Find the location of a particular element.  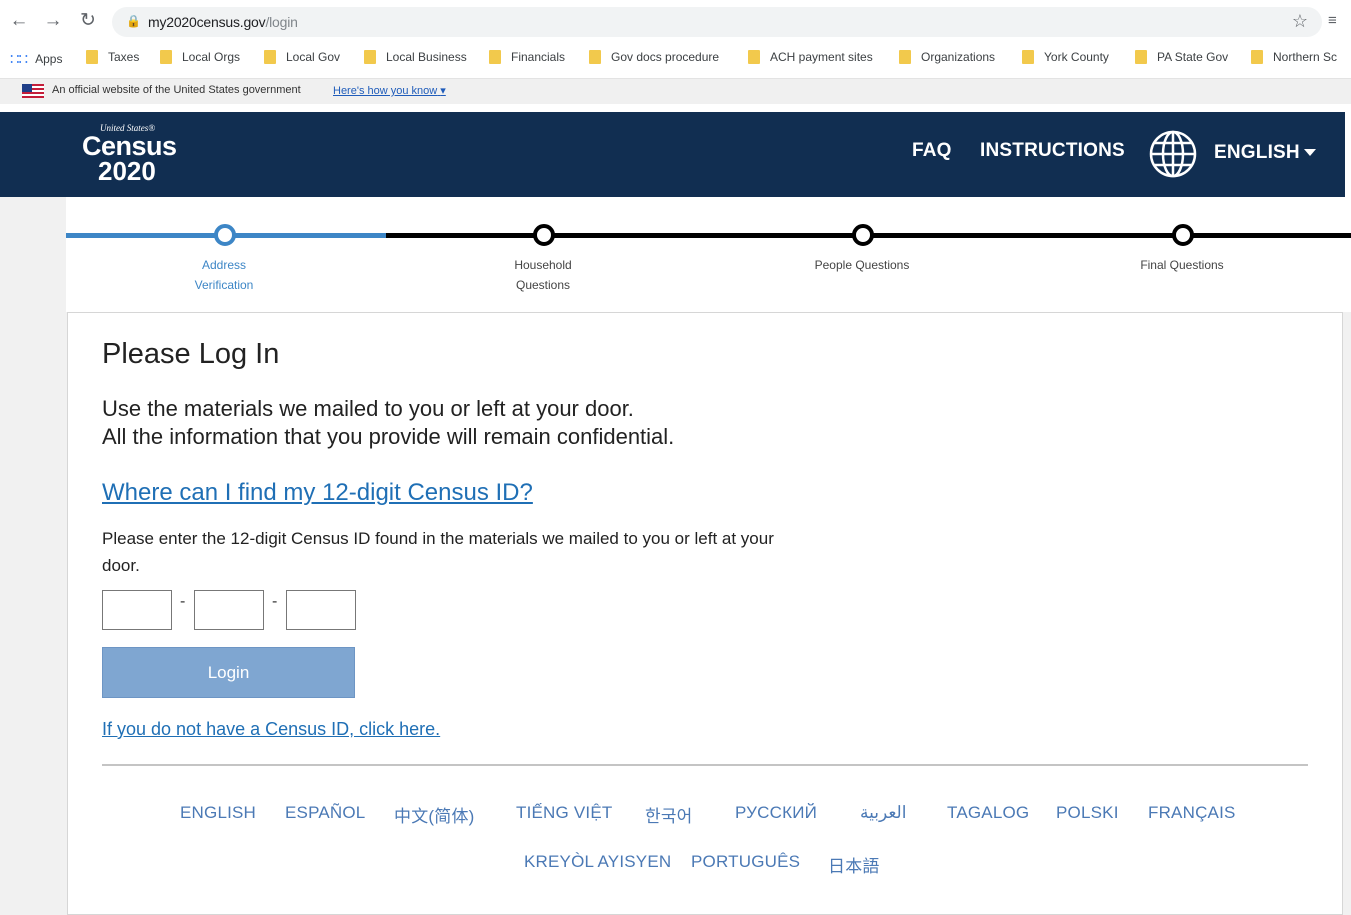

bookmark-folder: ACH payment sites is located at coordinates (810, 57).